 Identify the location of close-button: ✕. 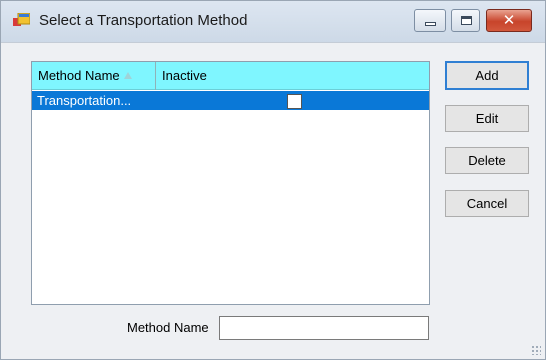
(509, 20).